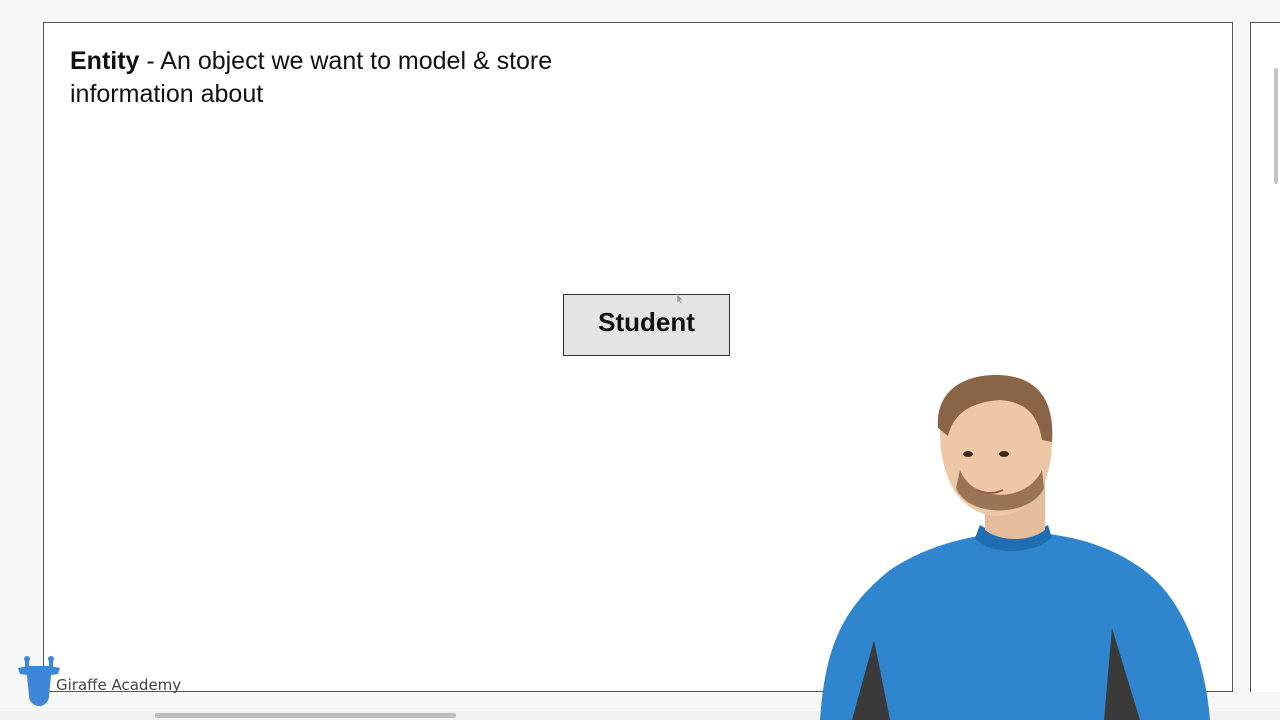 The image size is (1280, 720). I want to click on mouse-cursor-icon, so click(680, 299).